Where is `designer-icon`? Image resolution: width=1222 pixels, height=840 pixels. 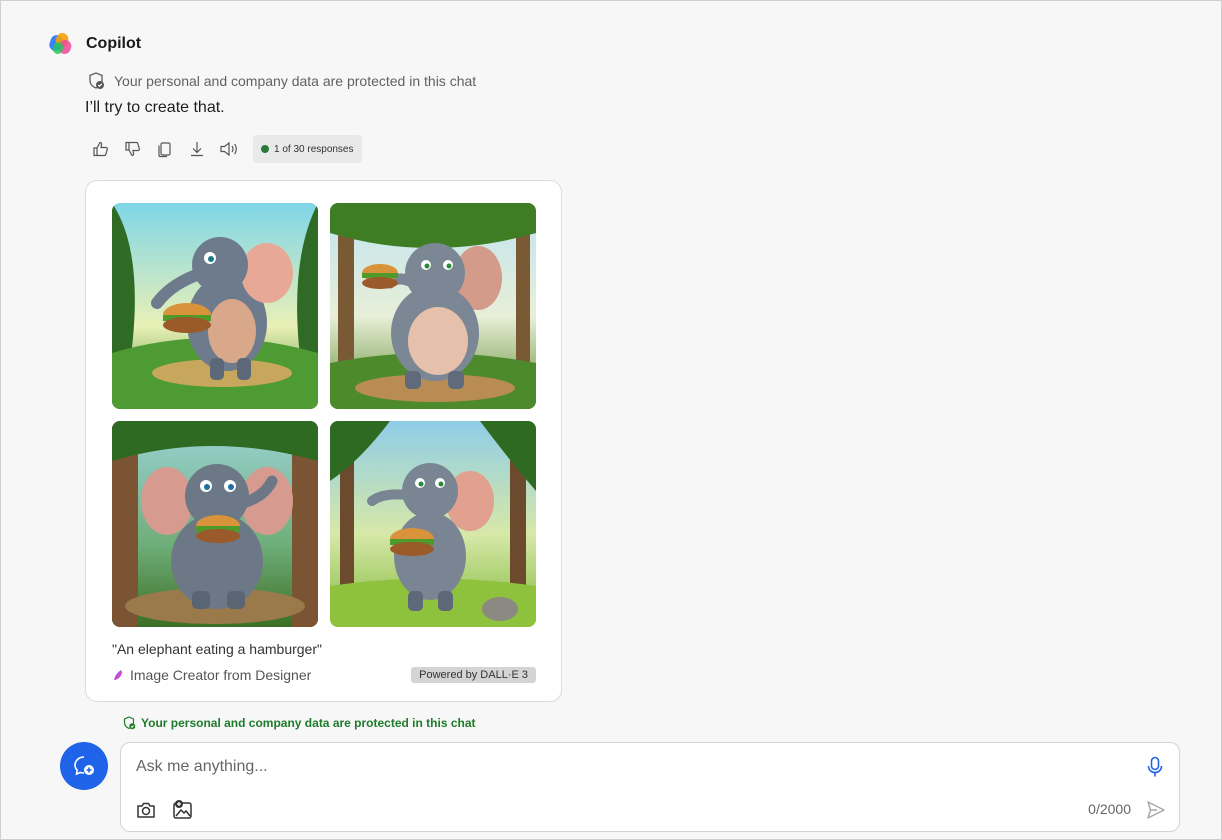 designer-icon is located at coordinates (118, 675).